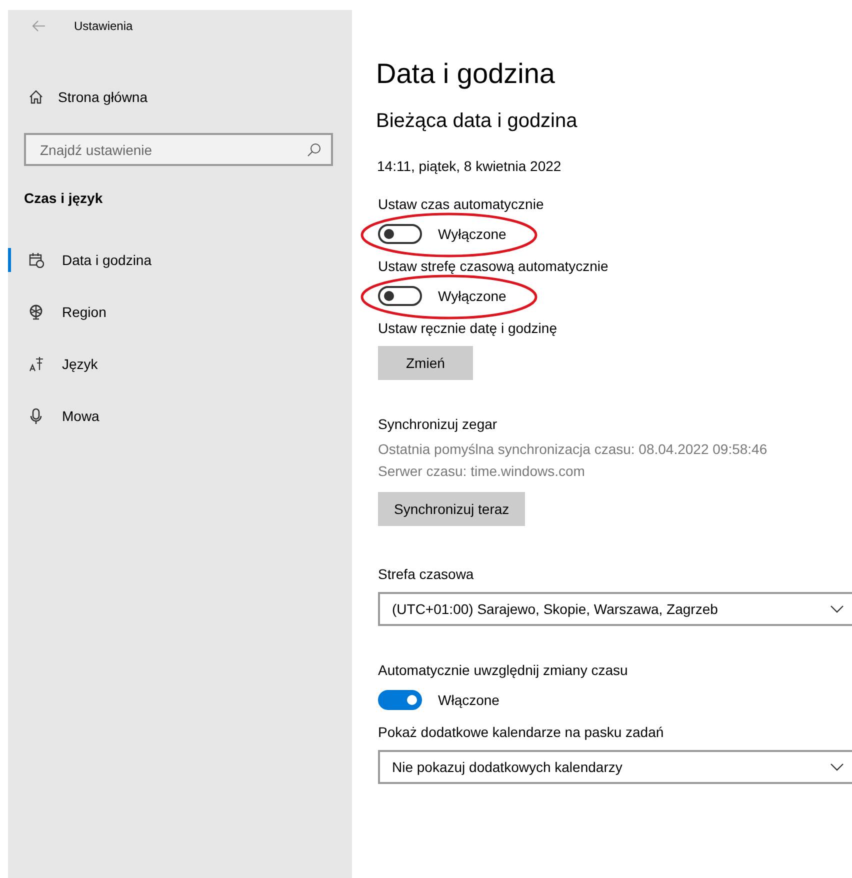 Image resolution: width=852 pixels, height=878 pixels. I want to click on toggle-state: Włączone, so click(469, 700).